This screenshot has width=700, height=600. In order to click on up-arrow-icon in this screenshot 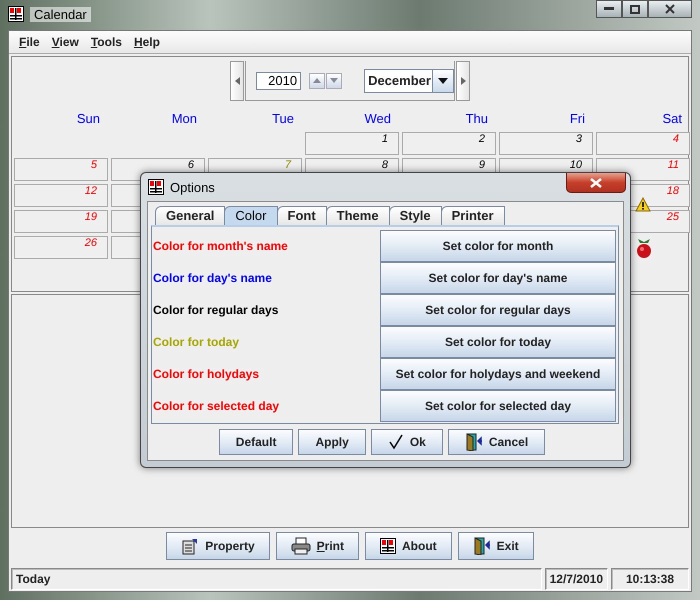, I will do `click(317, 80)`.